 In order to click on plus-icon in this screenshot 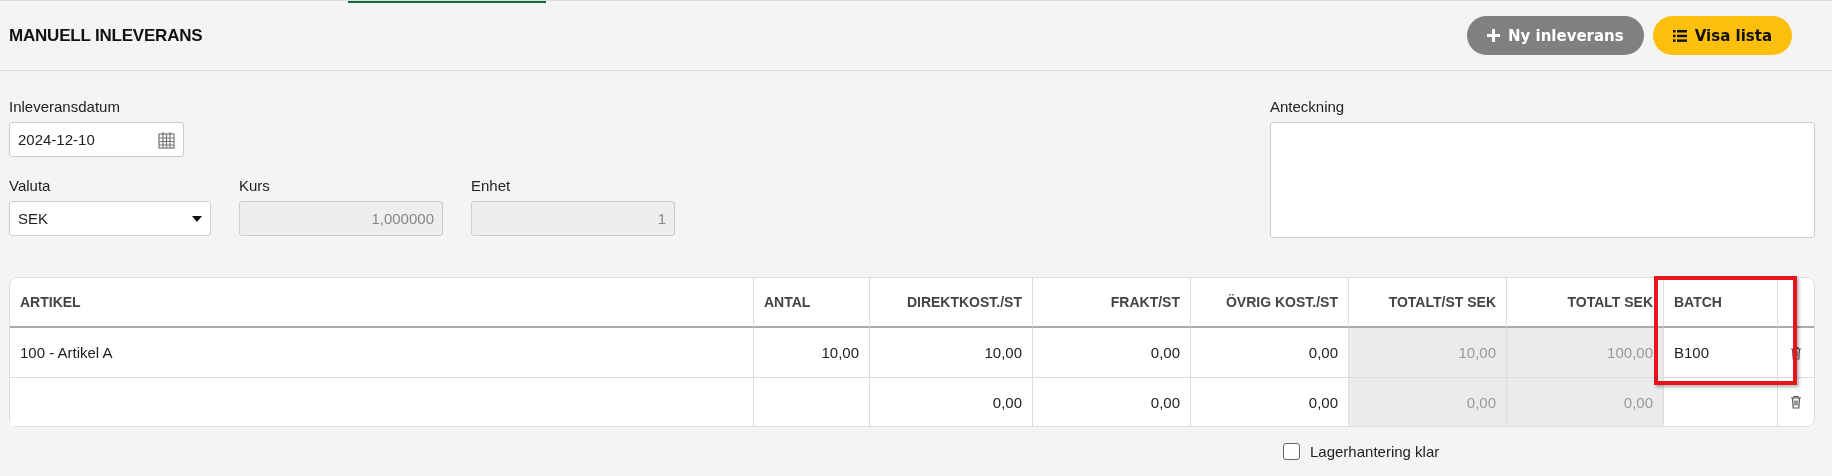, I will do `click(1493, 35)`.